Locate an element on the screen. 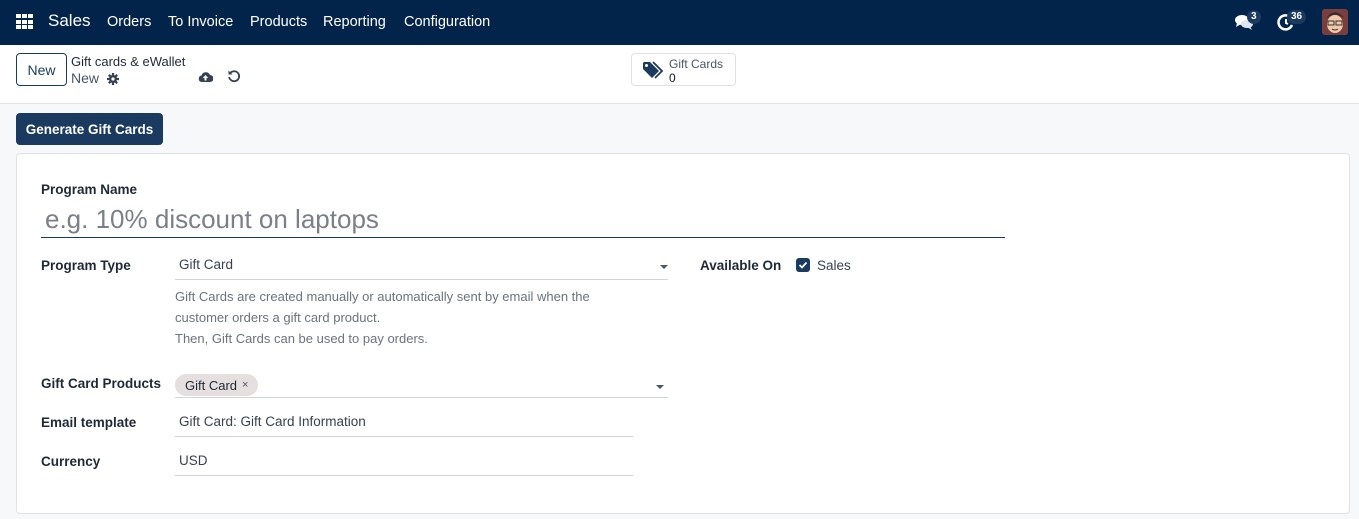 Image resolution: width=1359 pixels, height=519 pixels. menu-orders: Orders is located at coordinates (129, 22).